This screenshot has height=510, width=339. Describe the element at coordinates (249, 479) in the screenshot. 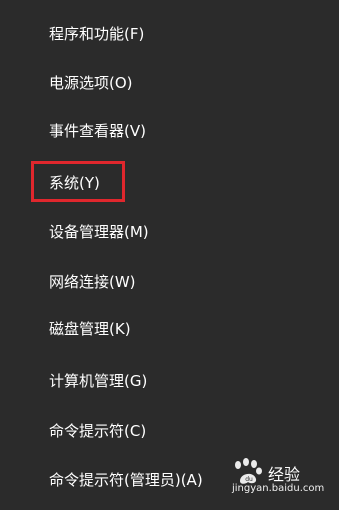

I see `svg-text: du` at that location.